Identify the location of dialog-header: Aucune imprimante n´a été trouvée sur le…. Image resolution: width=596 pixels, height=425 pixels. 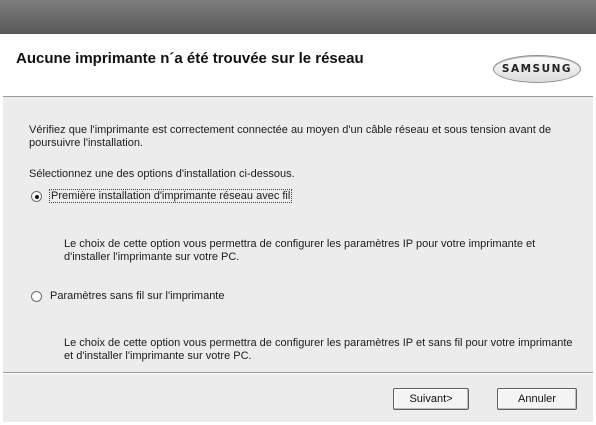
(298, 65).